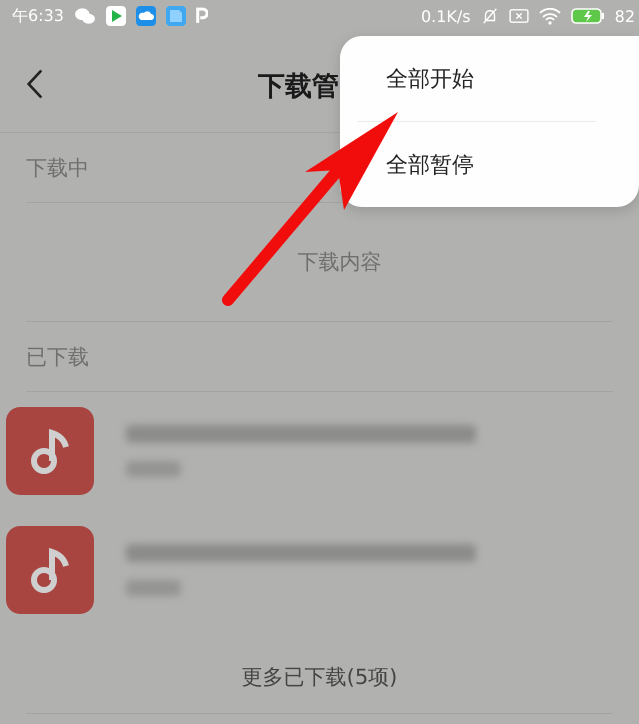 The height and width of the screenshot is (724, 639). Describe the element at coordinates (57, 357) in the screenshot. I see `section-label: 已下载` at that location.